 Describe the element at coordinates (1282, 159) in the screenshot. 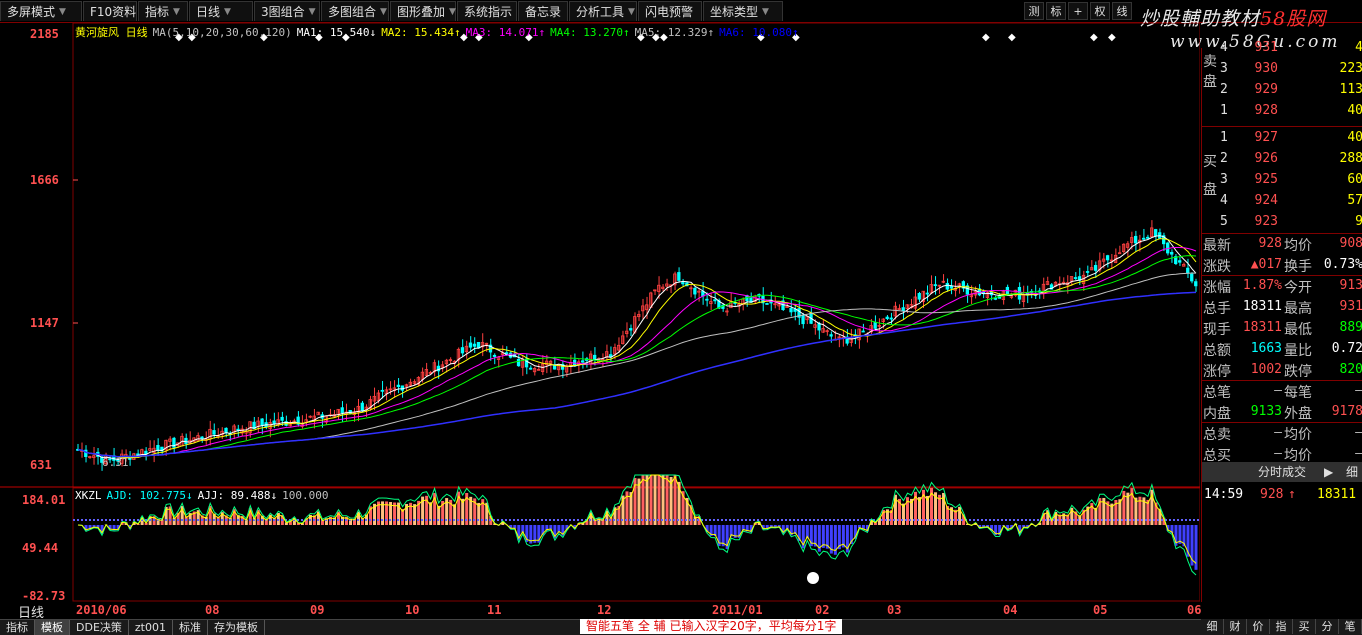

I see `bid-row: 2 926 288` at that location.